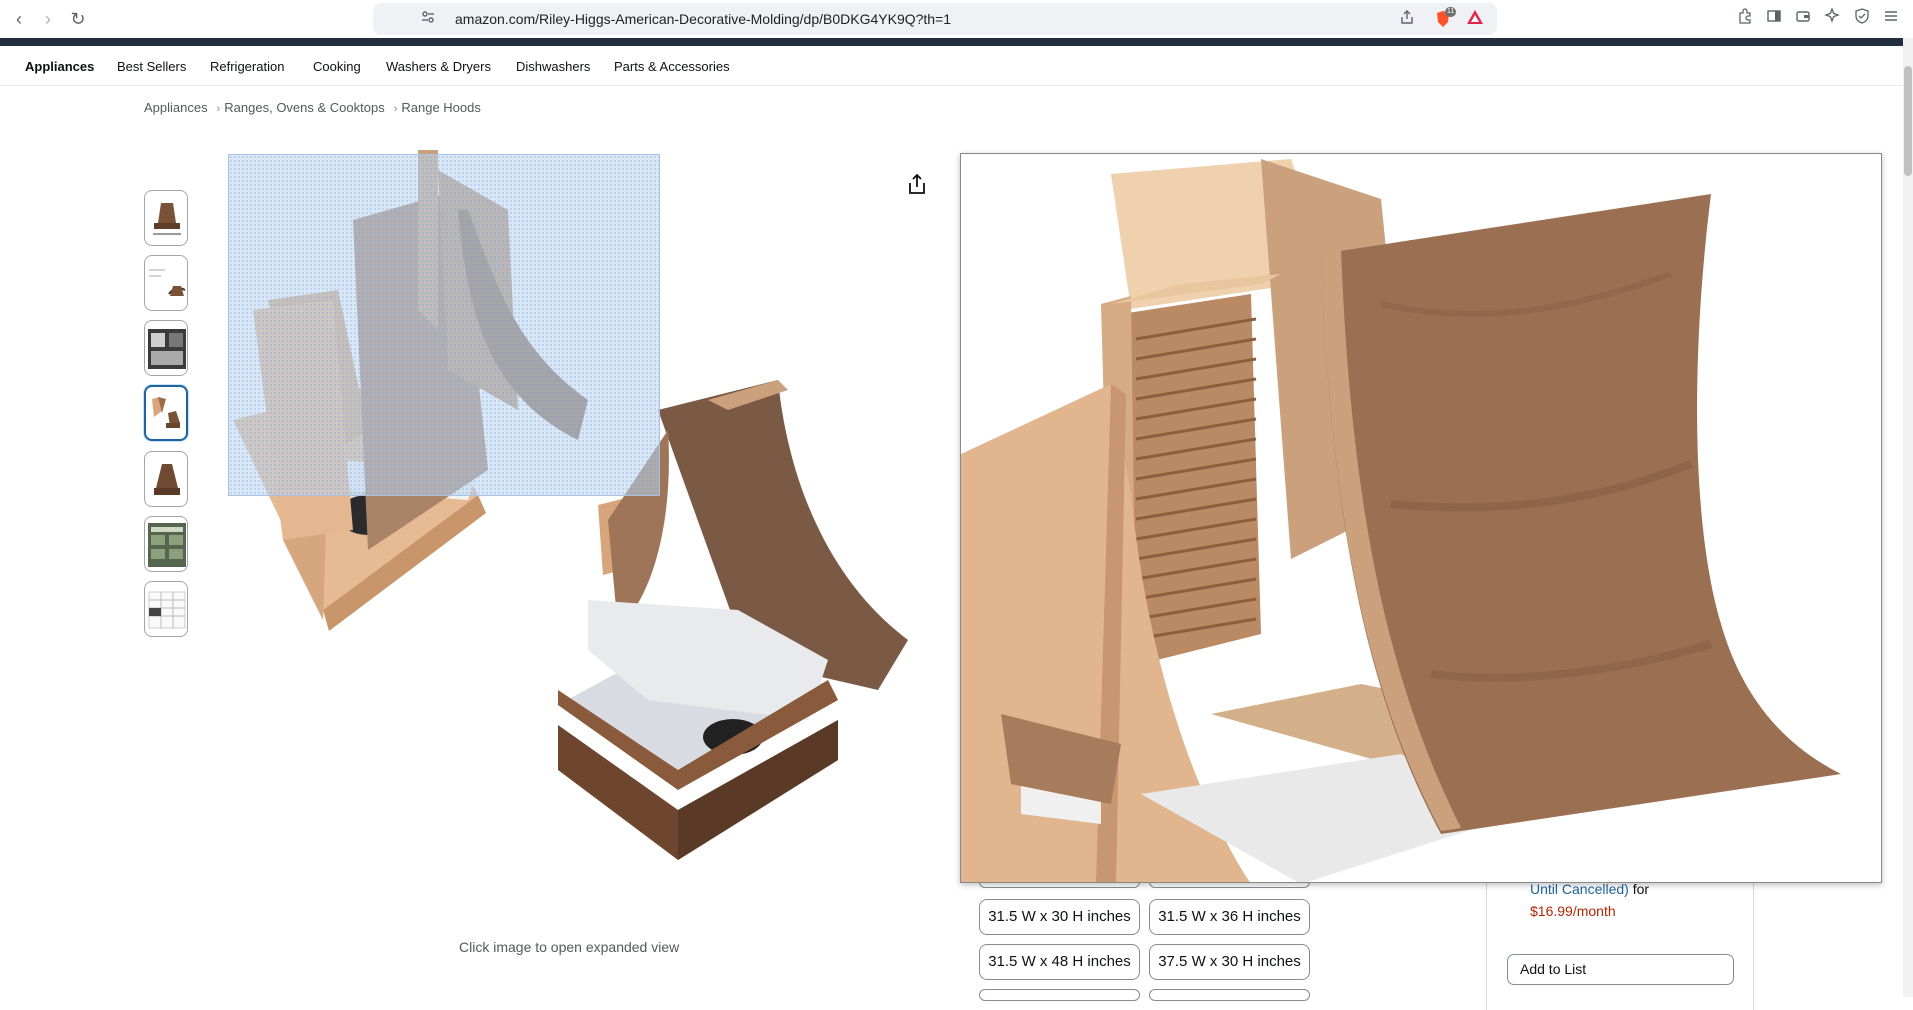  I want to click on subnav-refrigeration: Refrigeration, so click(247, 66).